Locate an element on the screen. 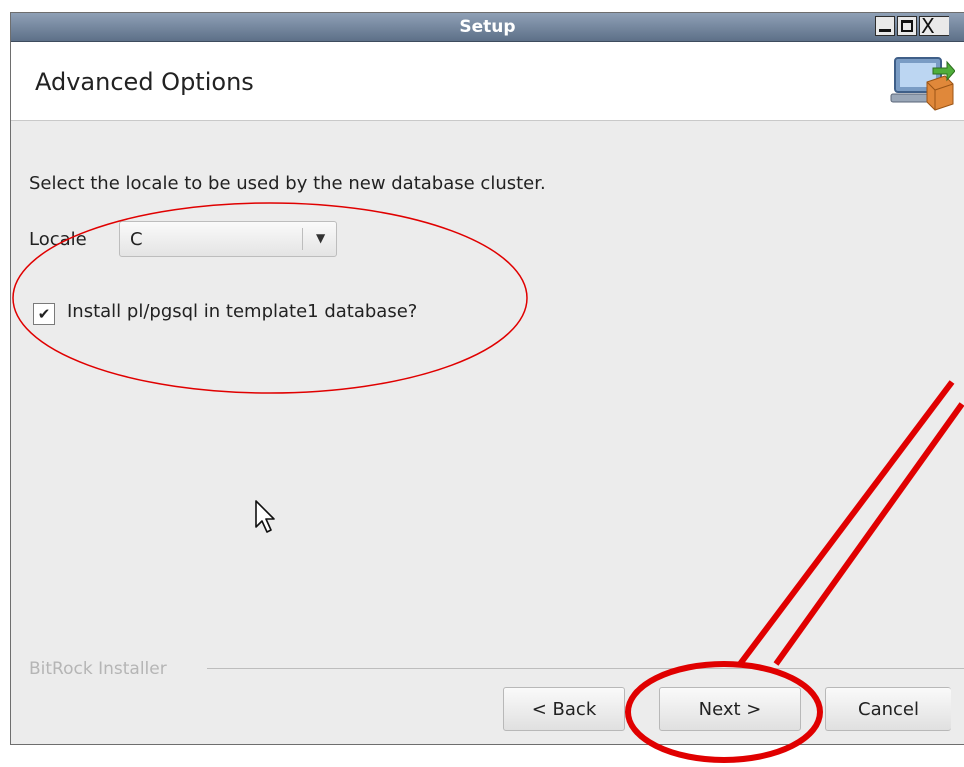 This screenshot has width=964, height=767. title-bar: Setup X is located at coordinates (487, 27).